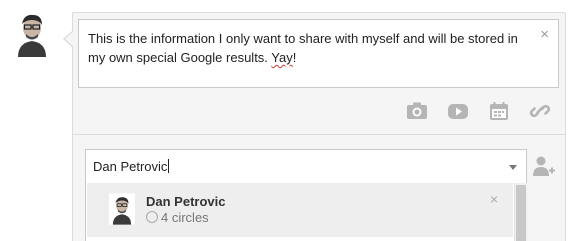 This screenshot has height=241, width=571. Describe the element at coordinates (540, 113) in the screenshot. I see `link-icon` at that location.